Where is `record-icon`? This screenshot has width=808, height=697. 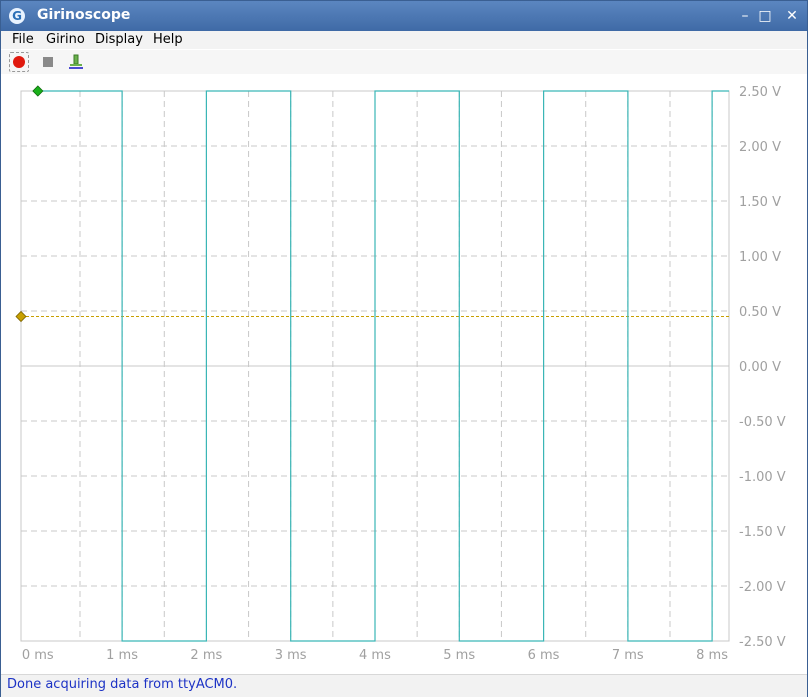 record-icon is located at coordinates (19, 62).